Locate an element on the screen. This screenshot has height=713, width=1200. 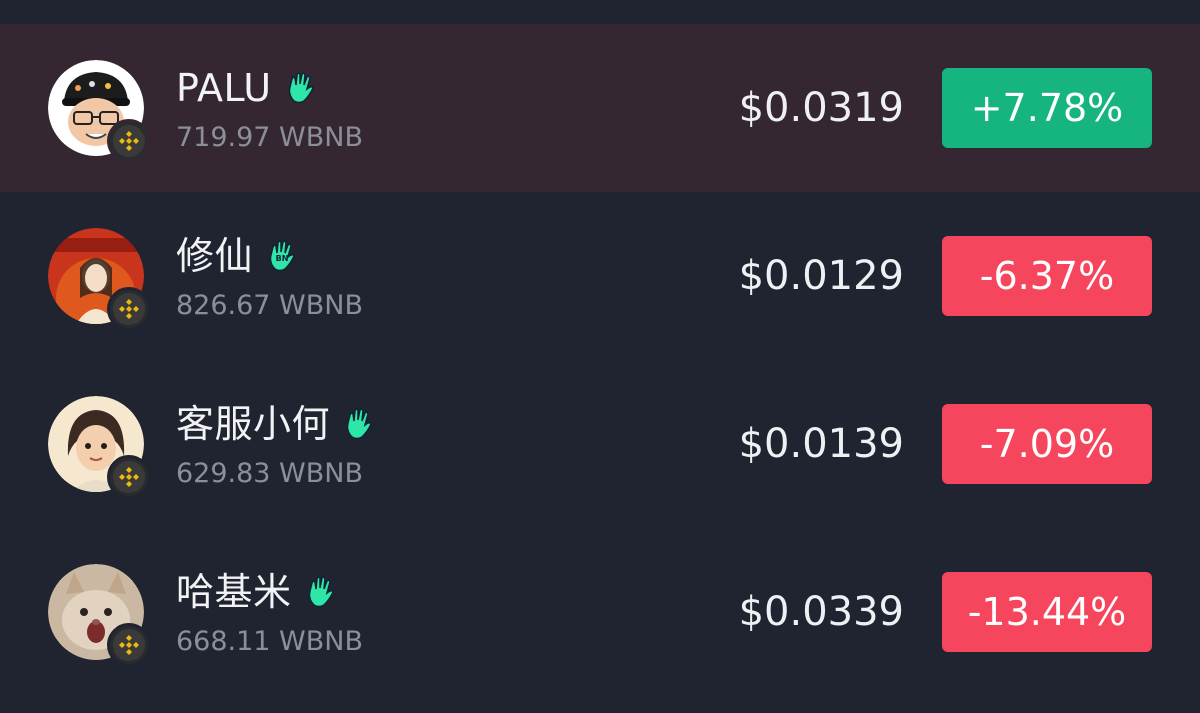
token-name: 哈基米 is located at coordinates (234, 592).